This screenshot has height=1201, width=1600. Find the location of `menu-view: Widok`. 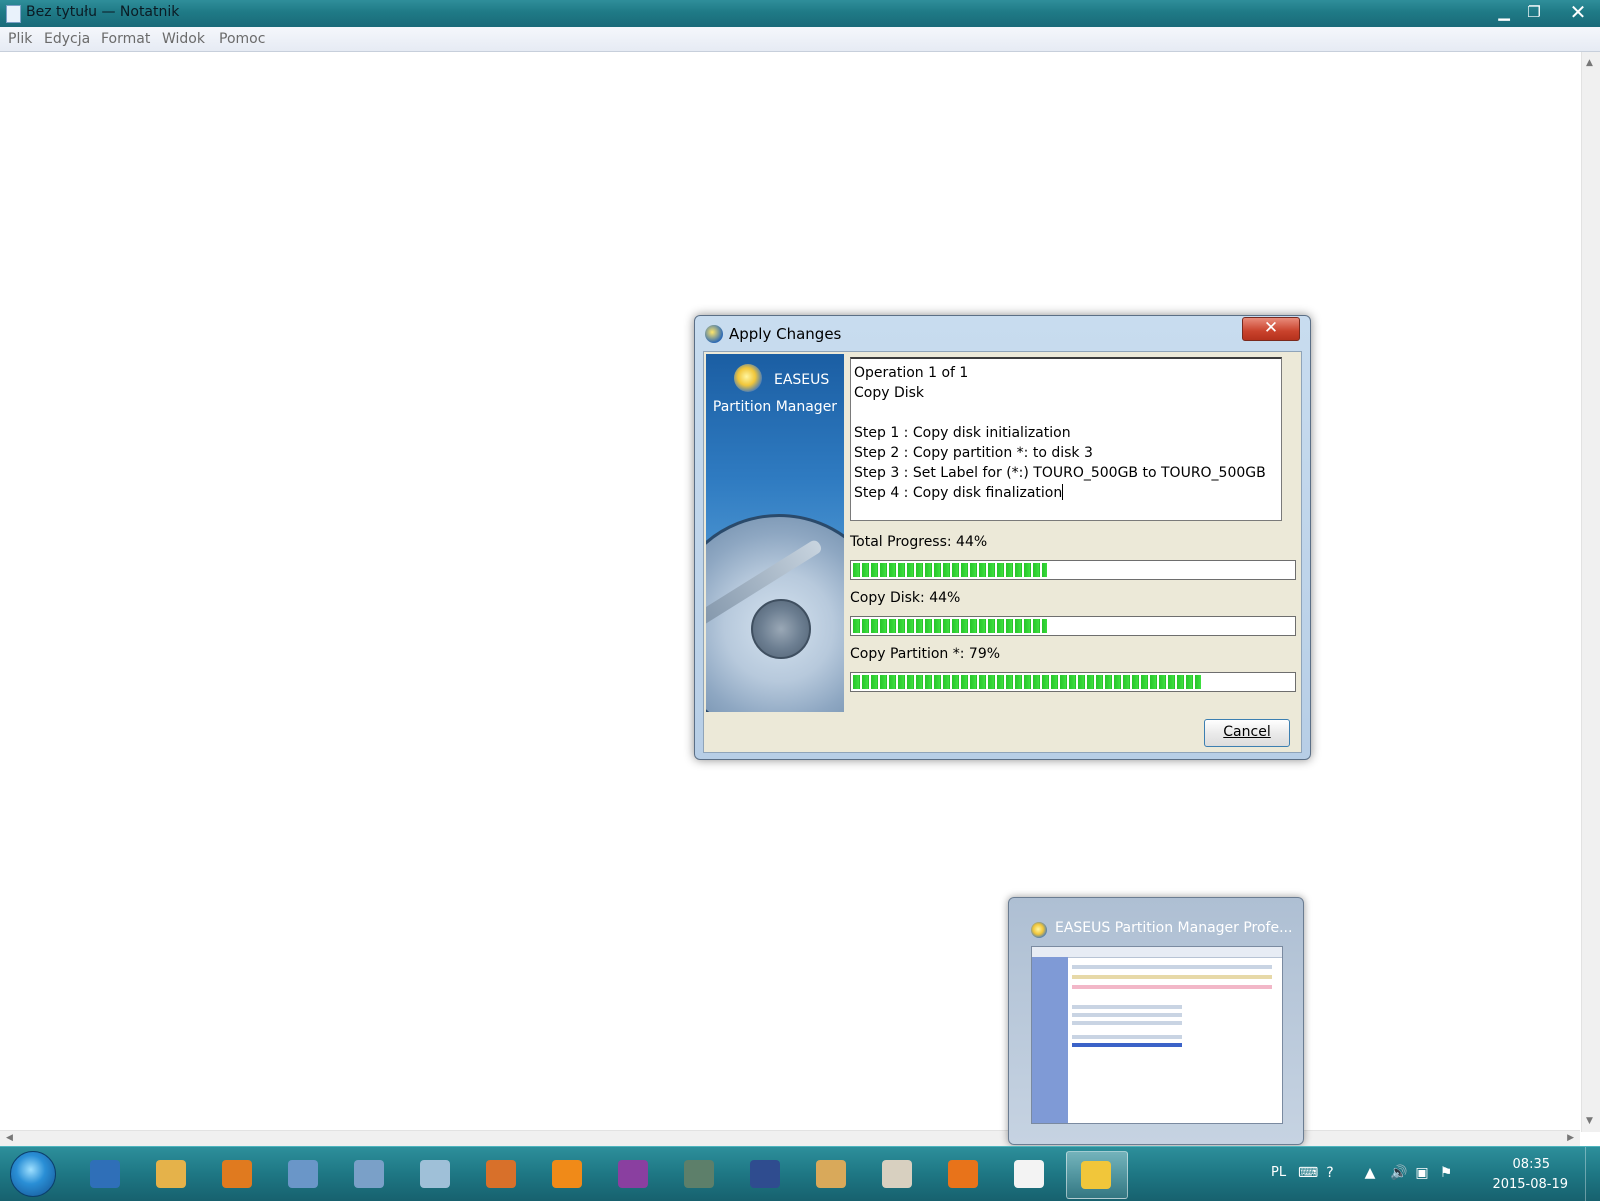

menu-view: Widok is located at coordinates (183, 39).